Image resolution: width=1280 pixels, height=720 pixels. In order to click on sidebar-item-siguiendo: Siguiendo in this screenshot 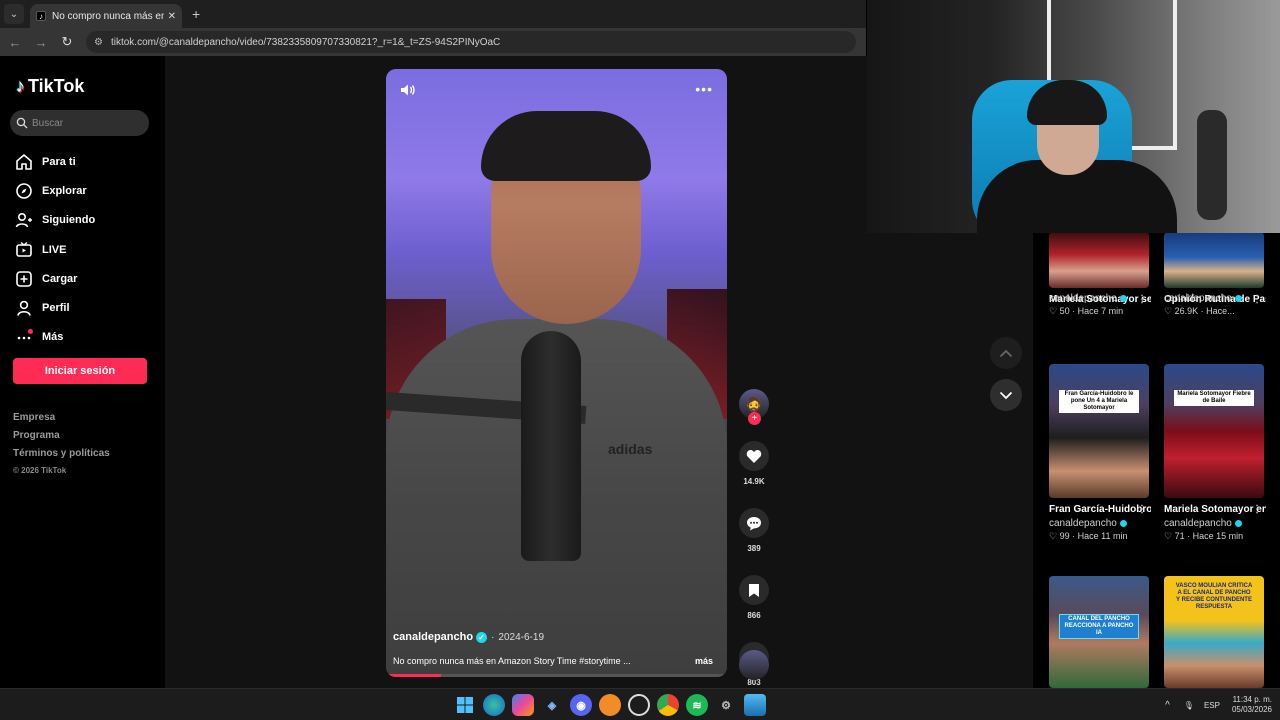, I will do `click(54, 220)`.